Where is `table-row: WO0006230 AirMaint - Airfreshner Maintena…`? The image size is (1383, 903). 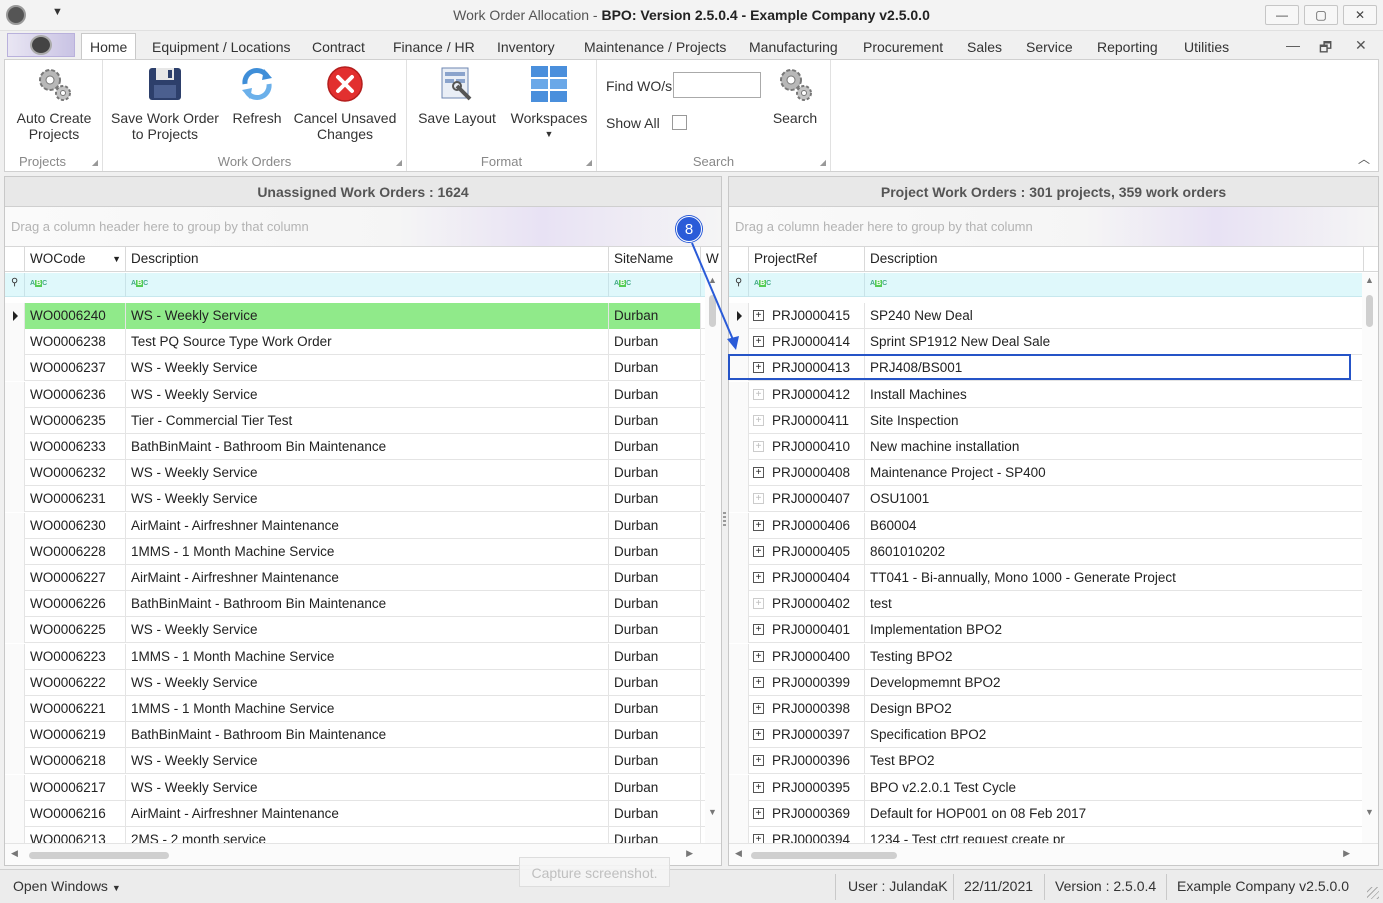 table-row: WO0006230 AirMaint - Airfreshner Maintena… is located at coordinates (363, 525).